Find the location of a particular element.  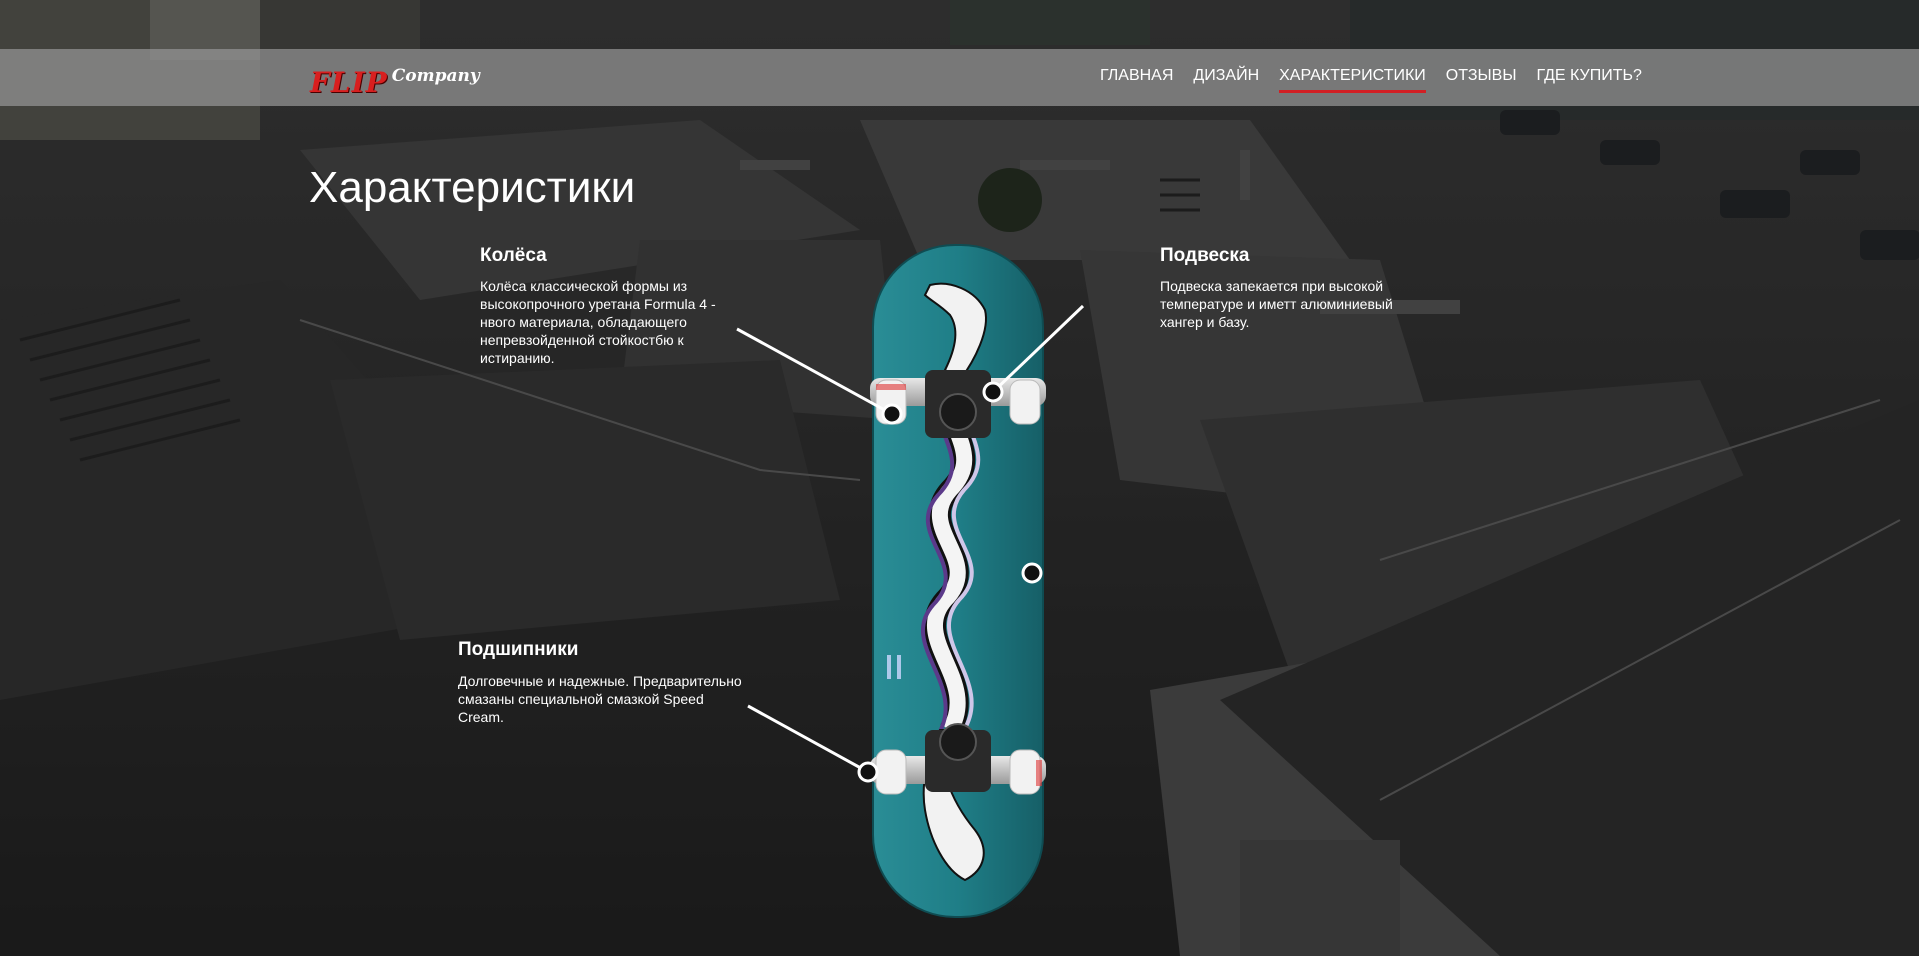

nav-item-reviews: ОТЗЫВЫ is located at coordinates (1481, 76).